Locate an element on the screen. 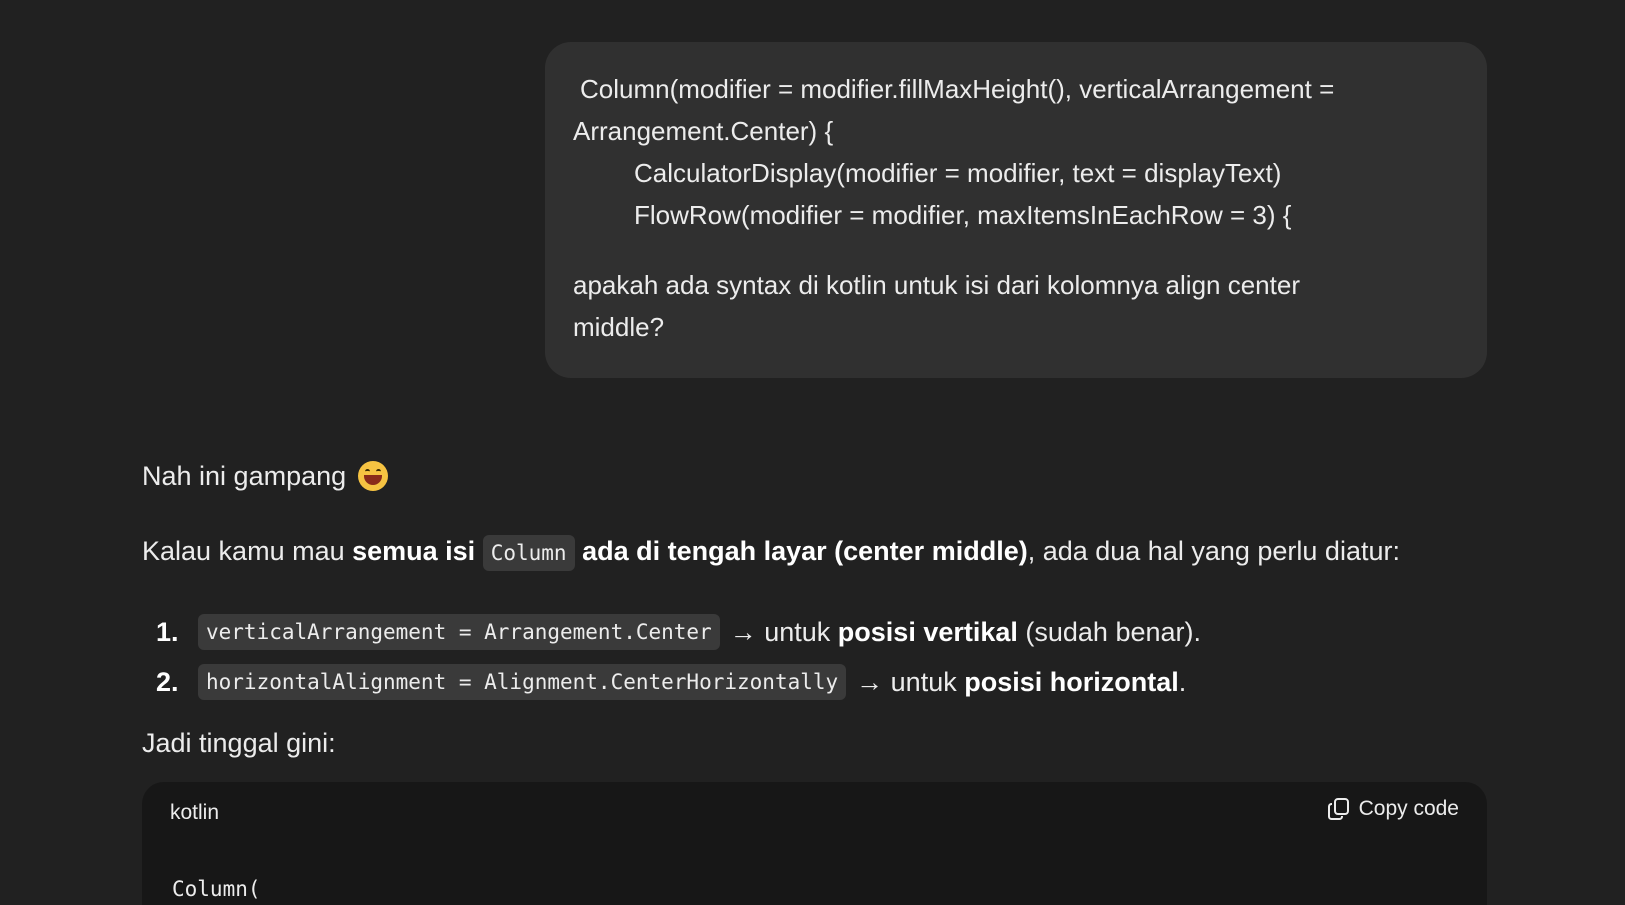 The image size is (1625, 905). copy-code-button: Copy code is located at coordinates (1393, 809).